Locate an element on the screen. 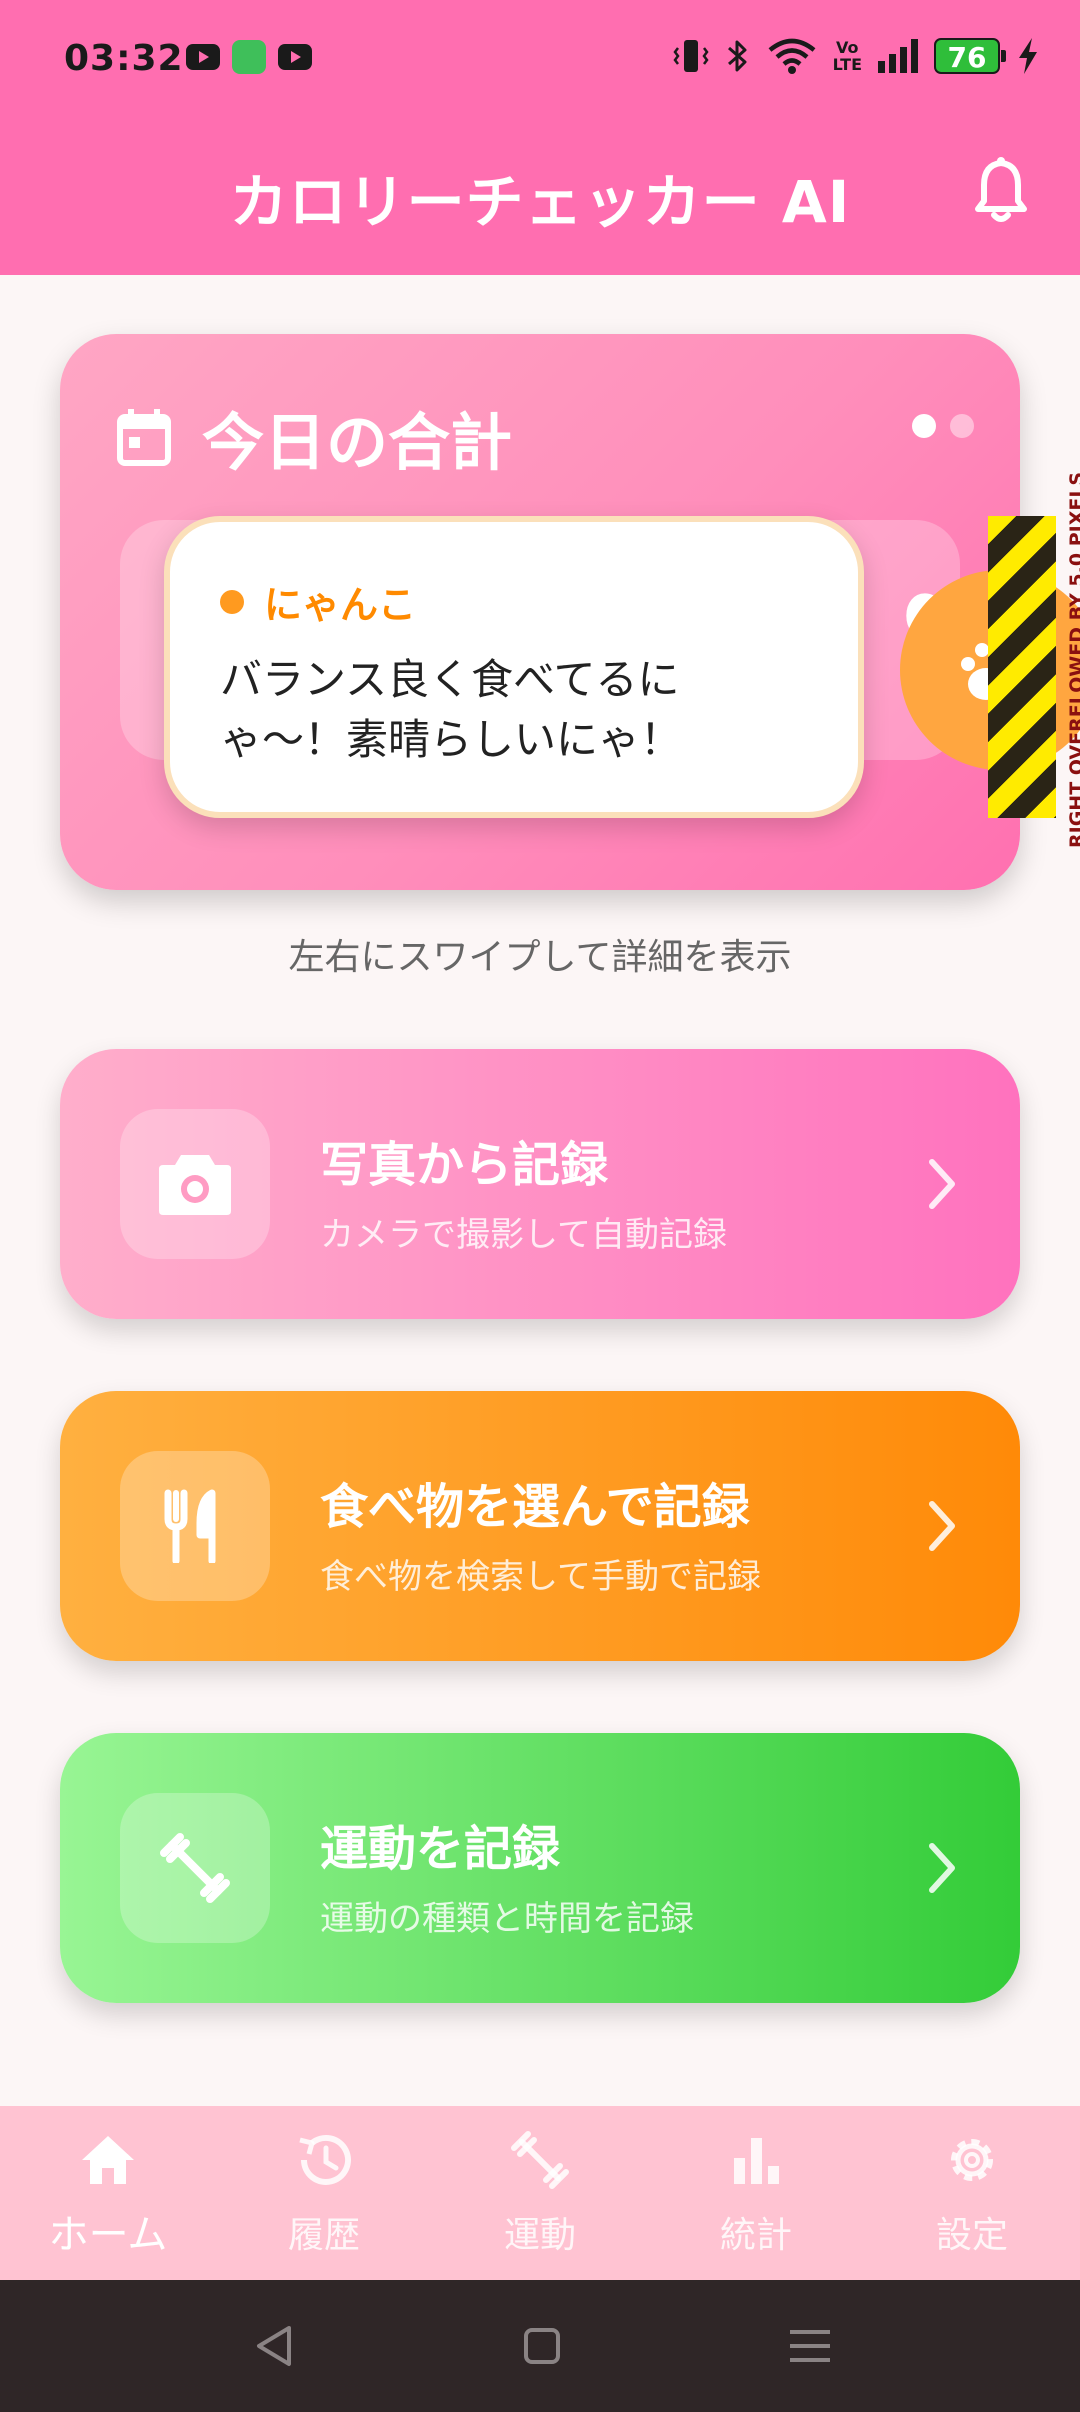  status-indicators: Vo LTE 76 is located at coordinates (856, 56).